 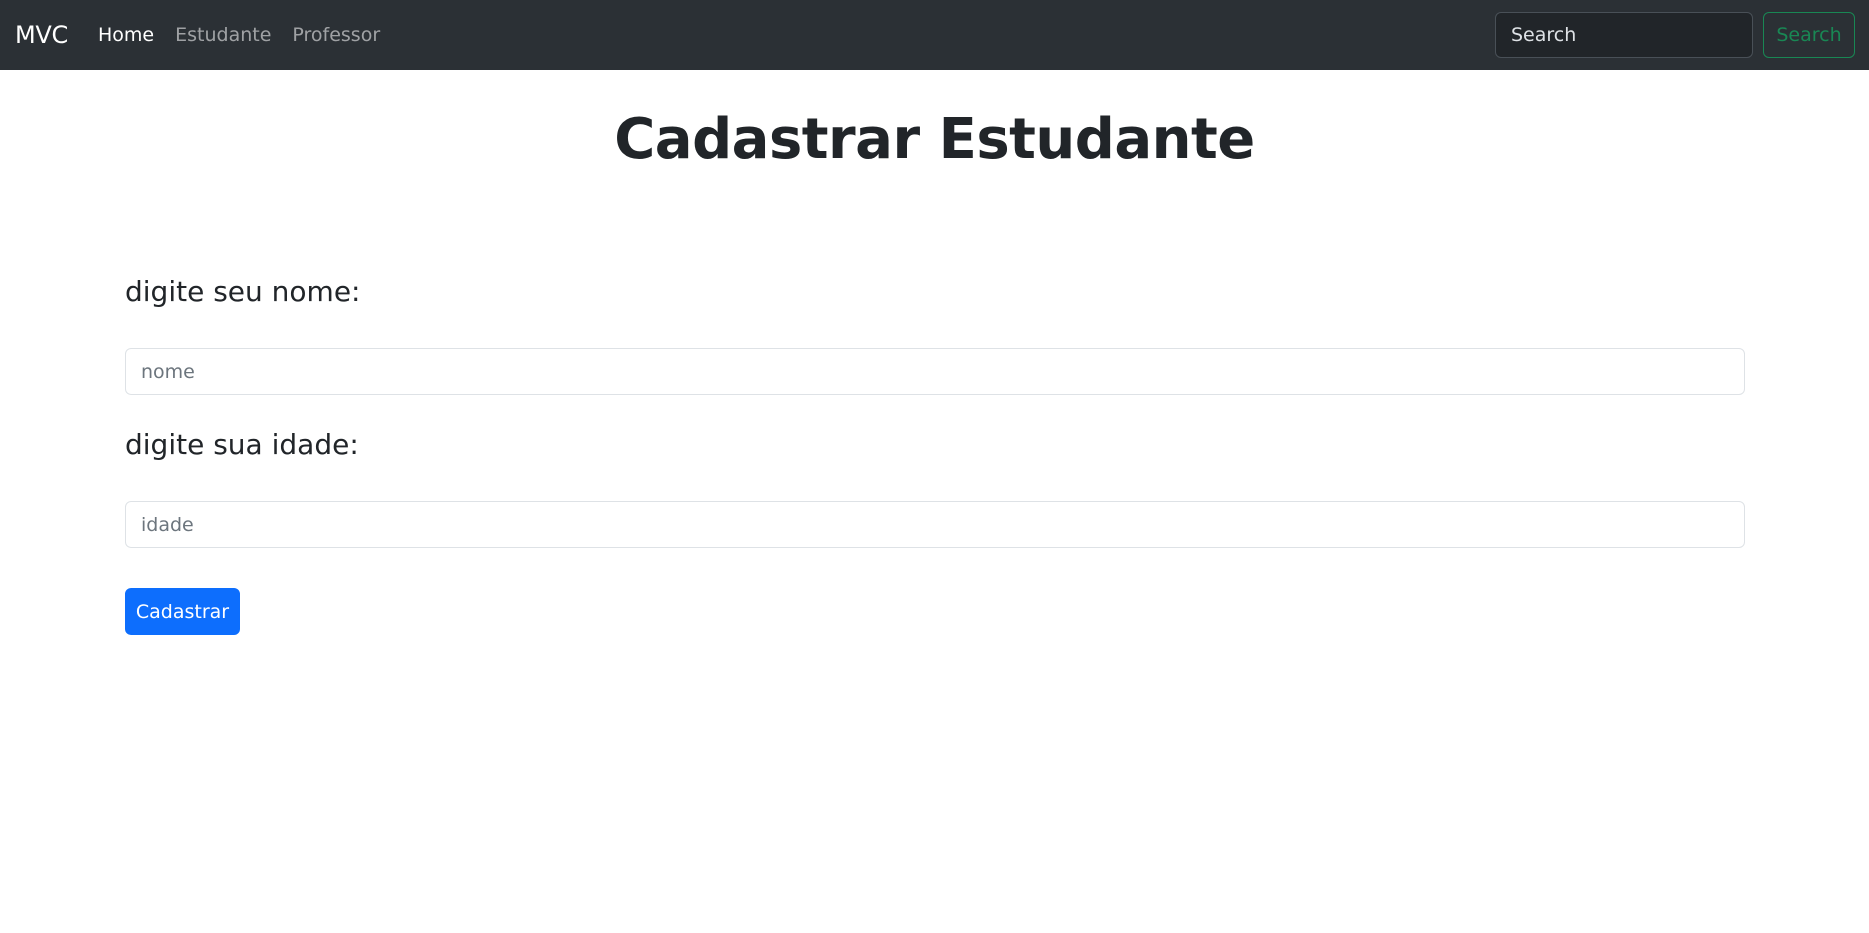 What do you see at coordinates (935, 371) in the screenshot?
I see `nome-input` at bounding box center [935, 371].